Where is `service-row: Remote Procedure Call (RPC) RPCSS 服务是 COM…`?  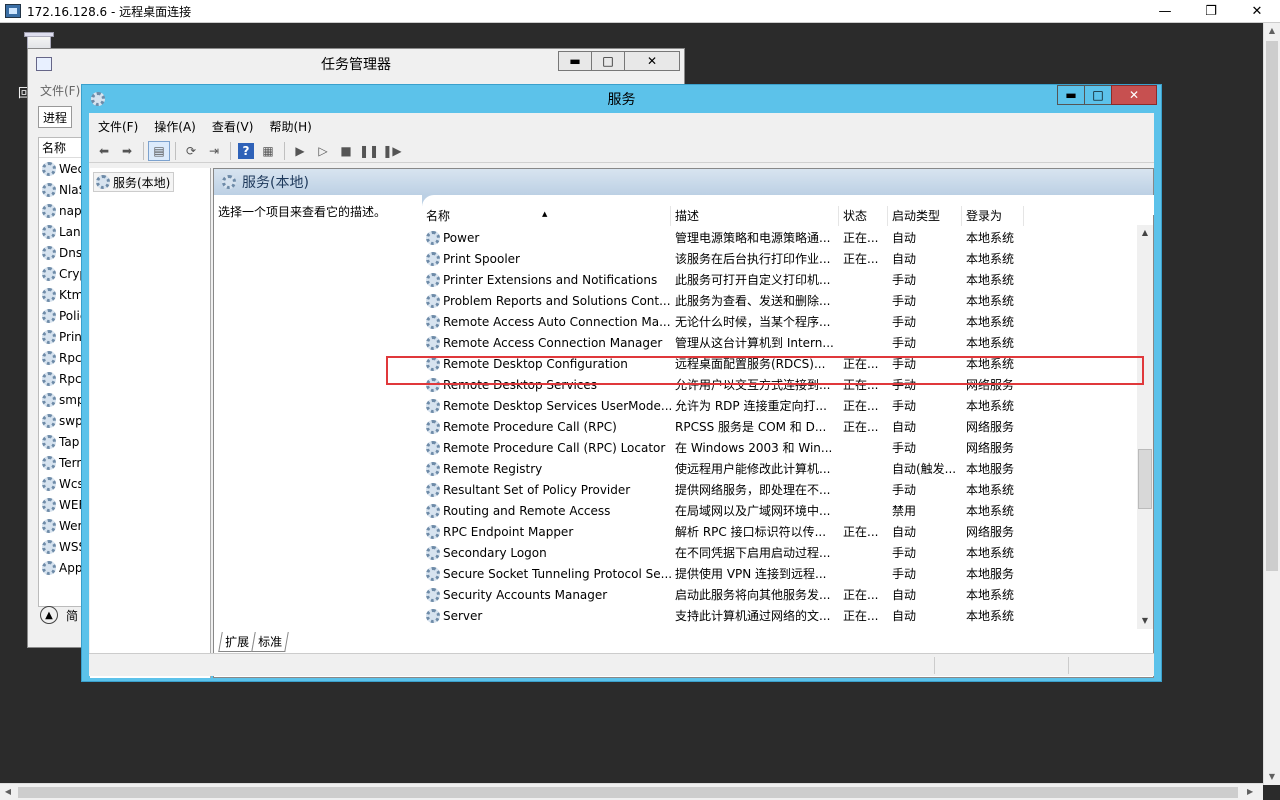
service-row: Remote Procedure Call (RPC) RPCSS 服务是 COM… is located at coordinates (779, 426).